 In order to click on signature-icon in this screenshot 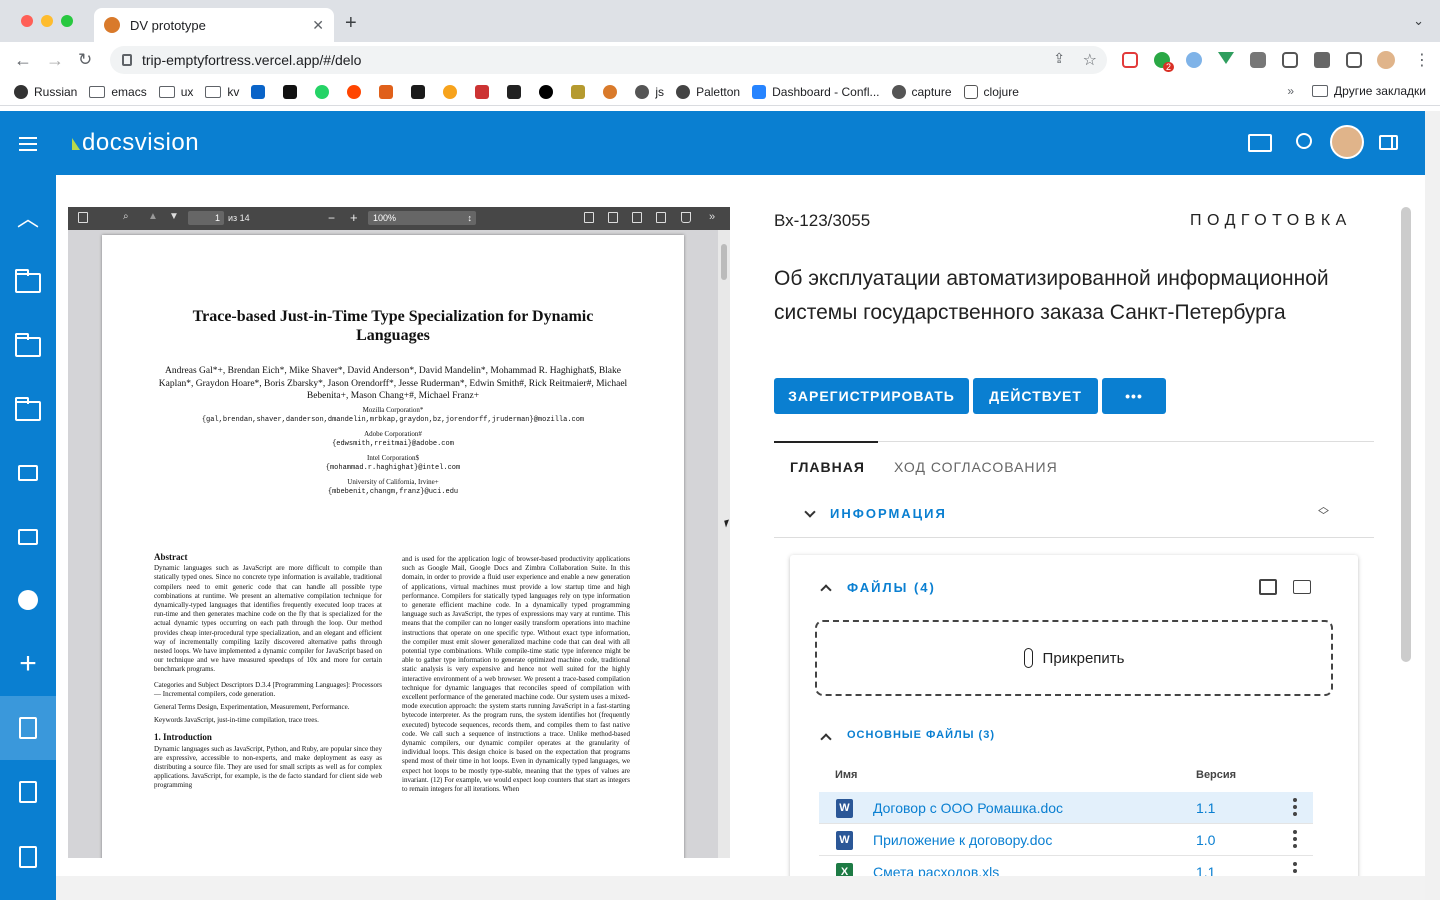, I will do `click(1260, 143)`.